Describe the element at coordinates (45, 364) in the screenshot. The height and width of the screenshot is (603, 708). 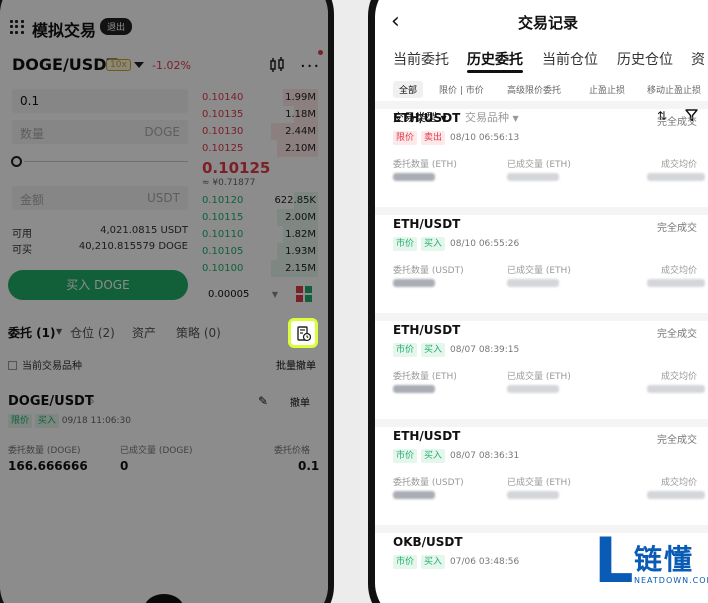
I see `current-pair-only-checkbox: 当前交易品种` at that location.